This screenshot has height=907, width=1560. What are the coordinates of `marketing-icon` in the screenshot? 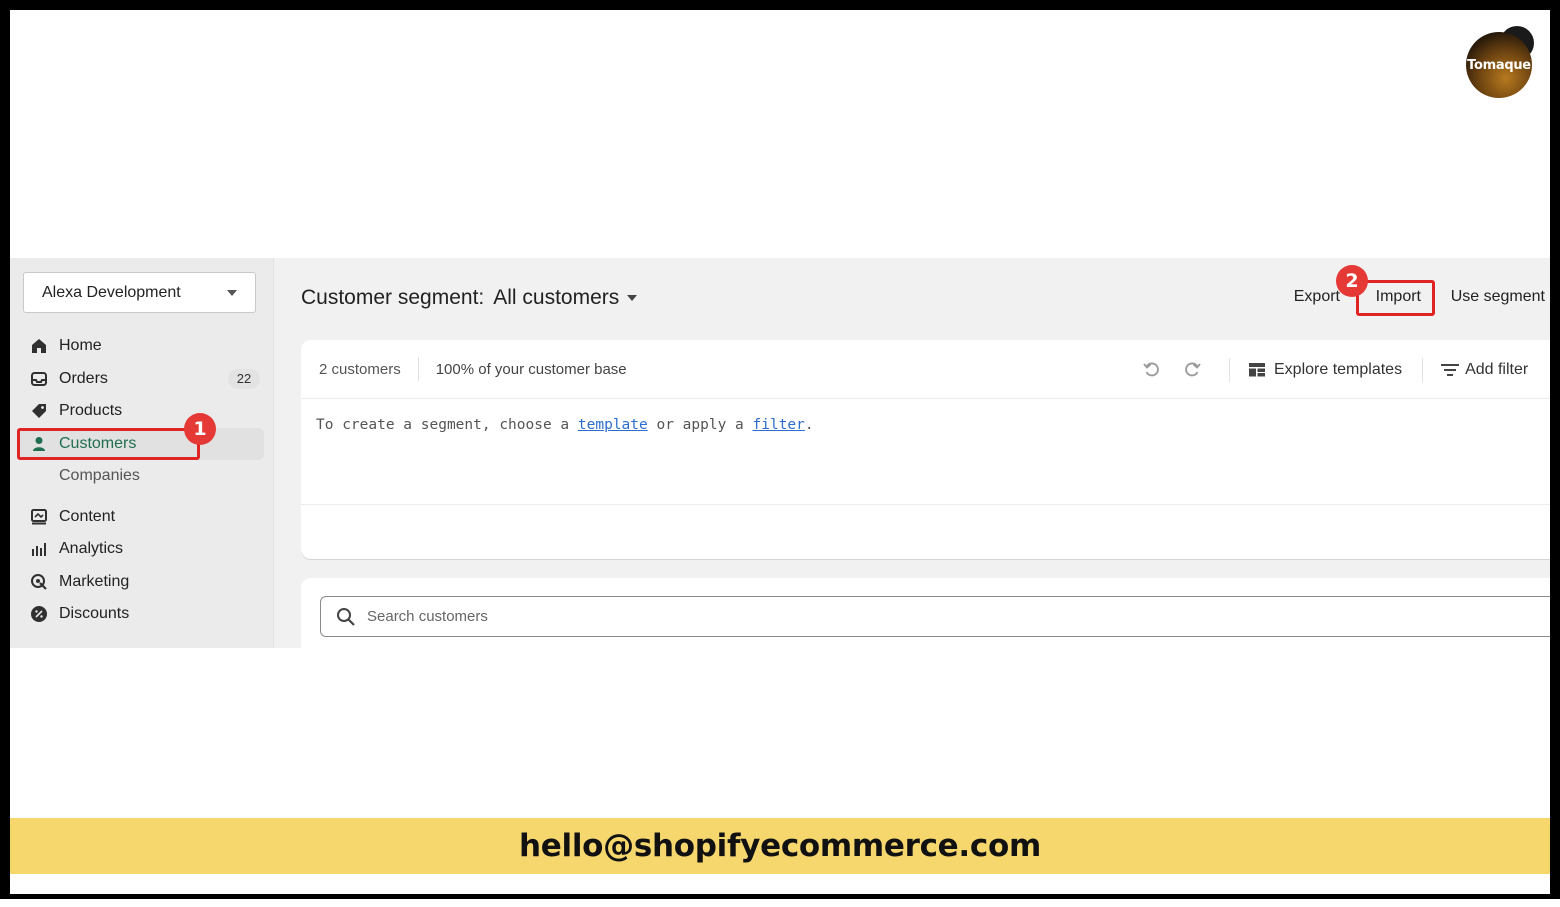 It's located at (39, 582).